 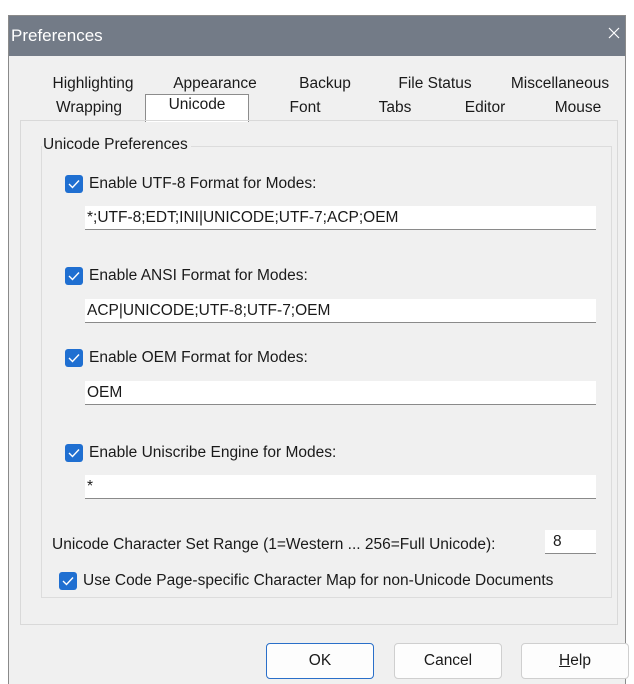 What do you see at coordinates (305, 108) in the screenshot?
I see `tab-font: Font` at bounding box center [305, 108].